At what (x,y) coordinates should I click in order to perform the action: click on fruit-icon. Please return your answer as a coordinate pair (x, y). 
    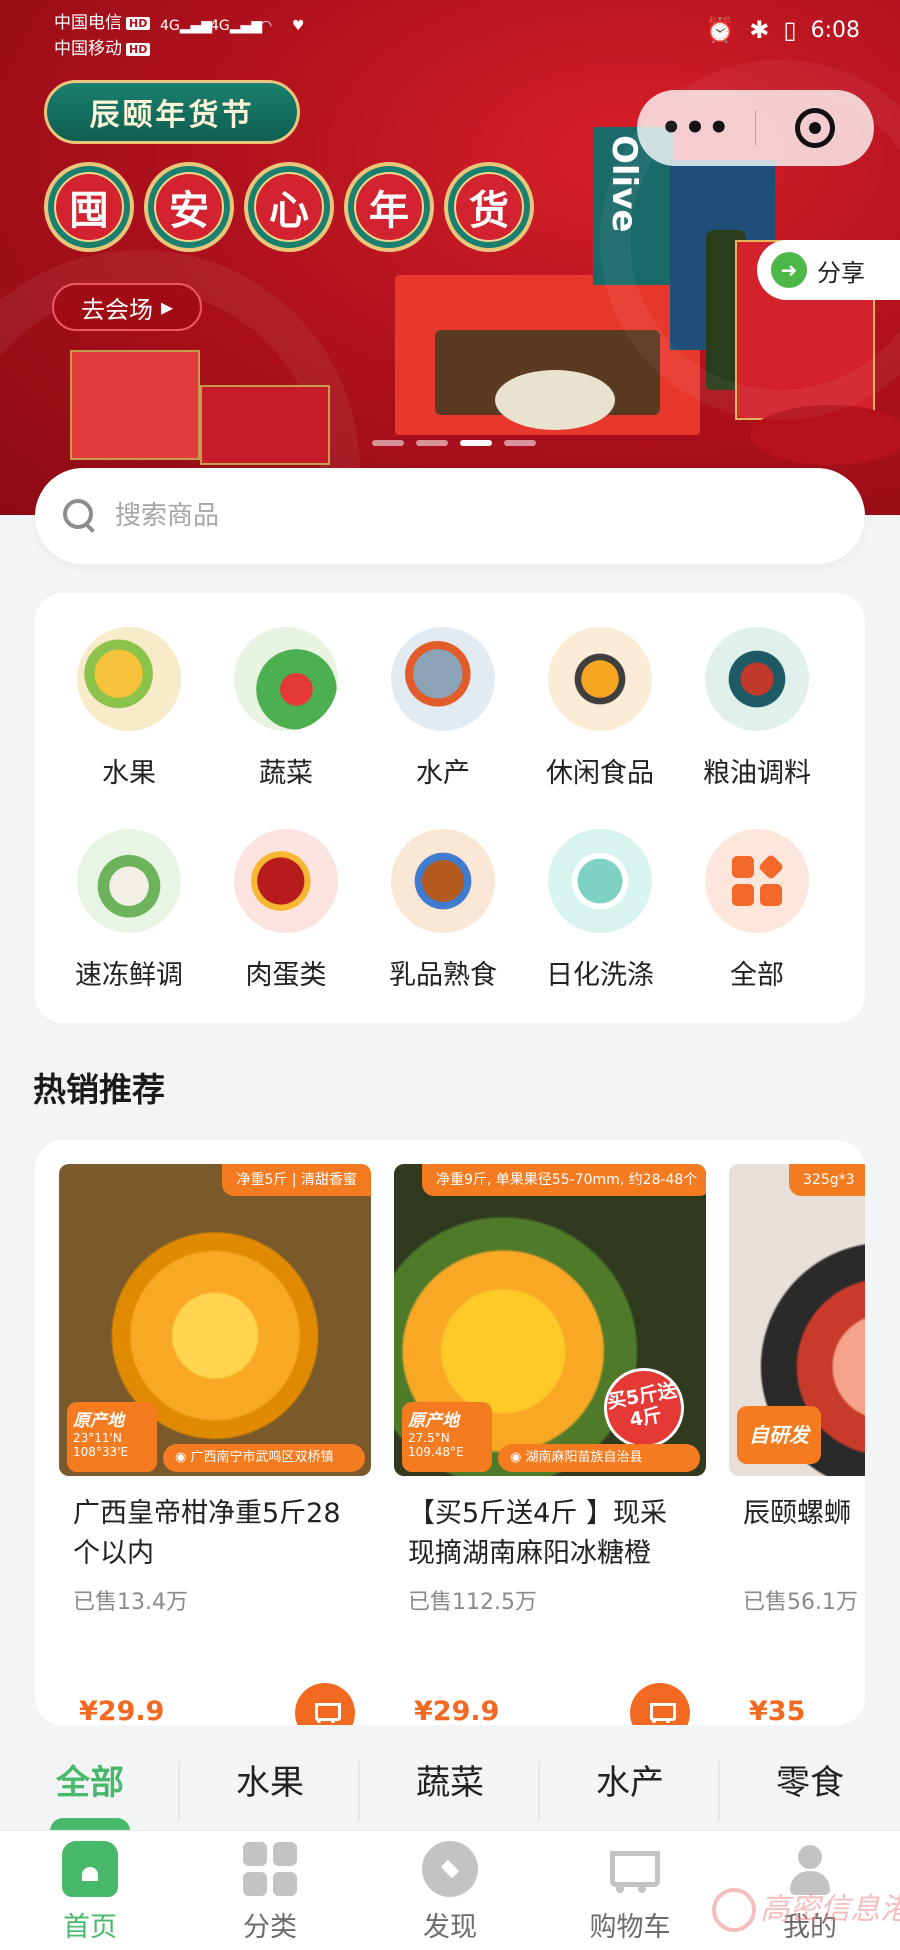
    Looking at the image, I should click on (129, 679).